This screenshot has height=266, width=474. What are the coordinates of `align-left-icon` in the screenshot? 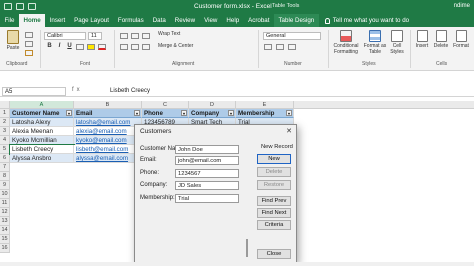 It's located at (124, 47).